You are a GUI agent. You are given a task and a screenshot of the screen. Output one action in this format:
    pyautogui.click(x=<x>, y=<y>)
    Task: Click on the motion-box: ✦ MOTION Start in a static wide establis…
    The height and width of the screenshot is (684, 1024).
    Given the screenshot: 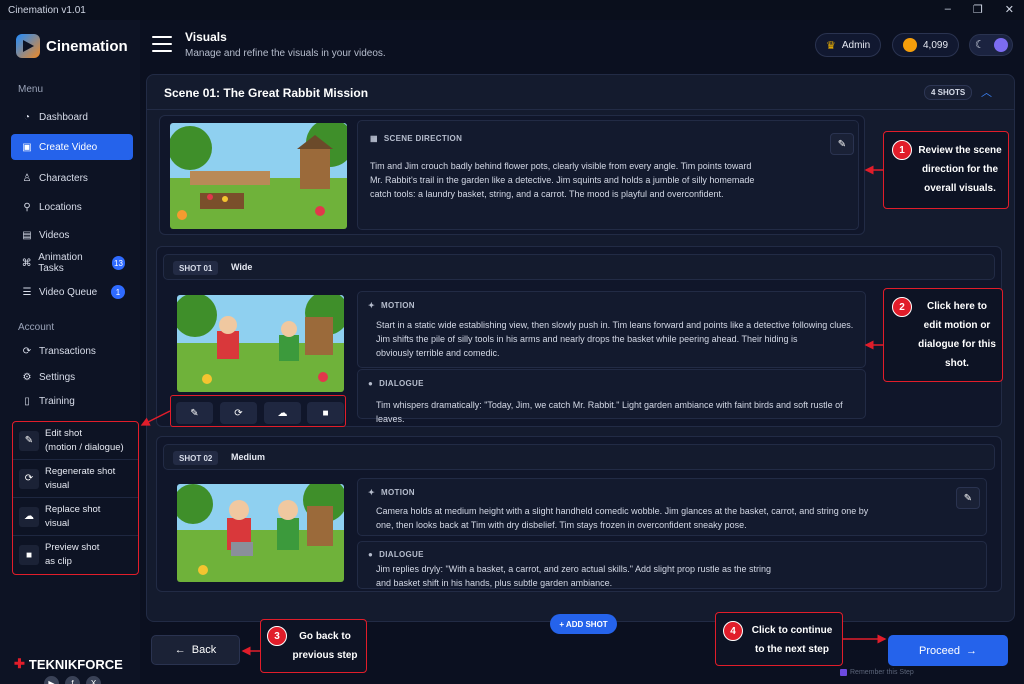 What is the action you would take?
    pyautogui.click(x=611, y=329)
    